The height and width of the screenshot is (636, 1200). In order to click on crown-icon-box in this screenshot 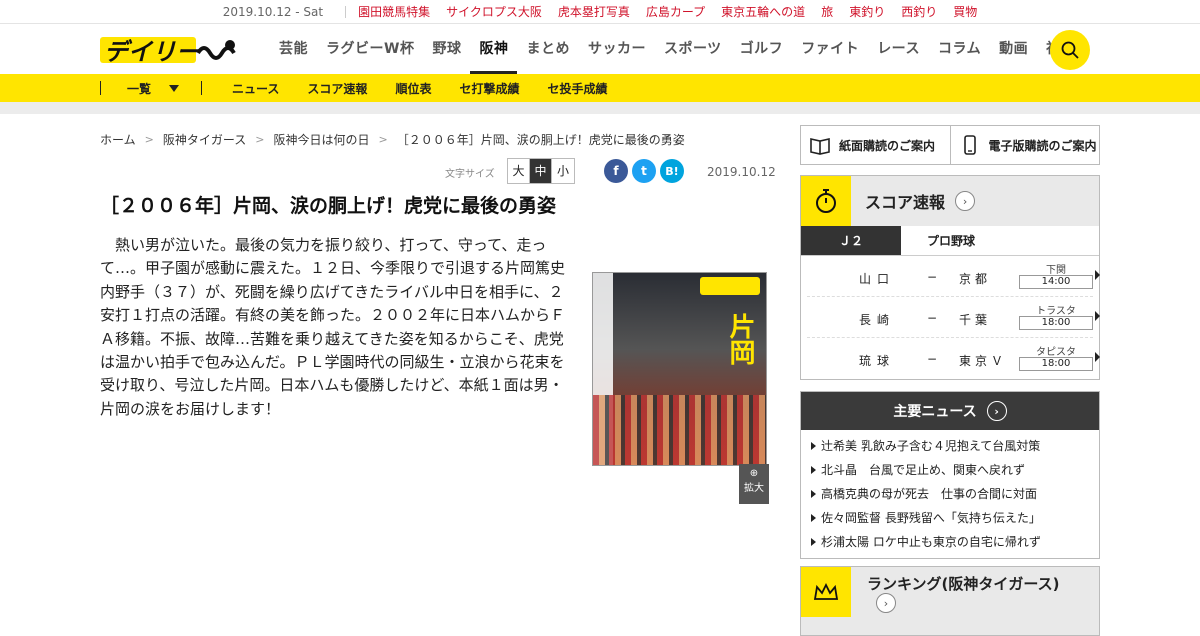, I will do `click(826, 592)`.